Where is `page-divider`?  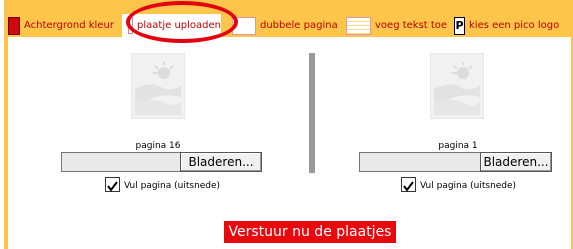 page-divider is located at coordinates (312, 113).